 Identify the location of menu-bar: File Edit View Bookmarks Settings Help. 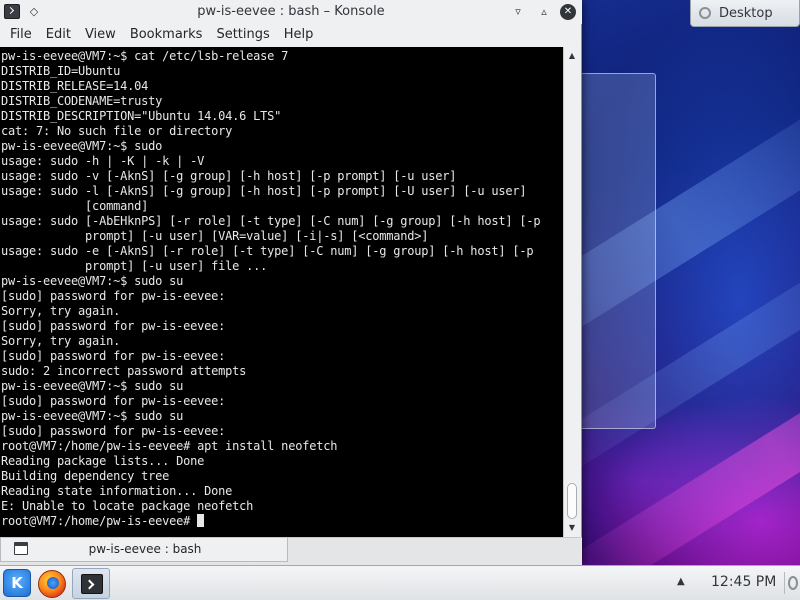
(291, 35).